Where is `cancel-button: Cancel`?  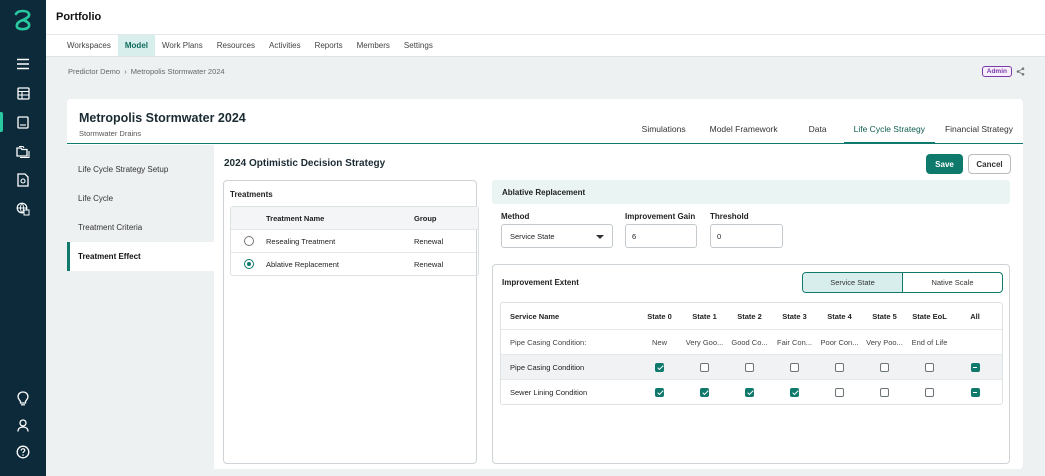 cancel-button: Cancel is located at coordinates (989, 164).